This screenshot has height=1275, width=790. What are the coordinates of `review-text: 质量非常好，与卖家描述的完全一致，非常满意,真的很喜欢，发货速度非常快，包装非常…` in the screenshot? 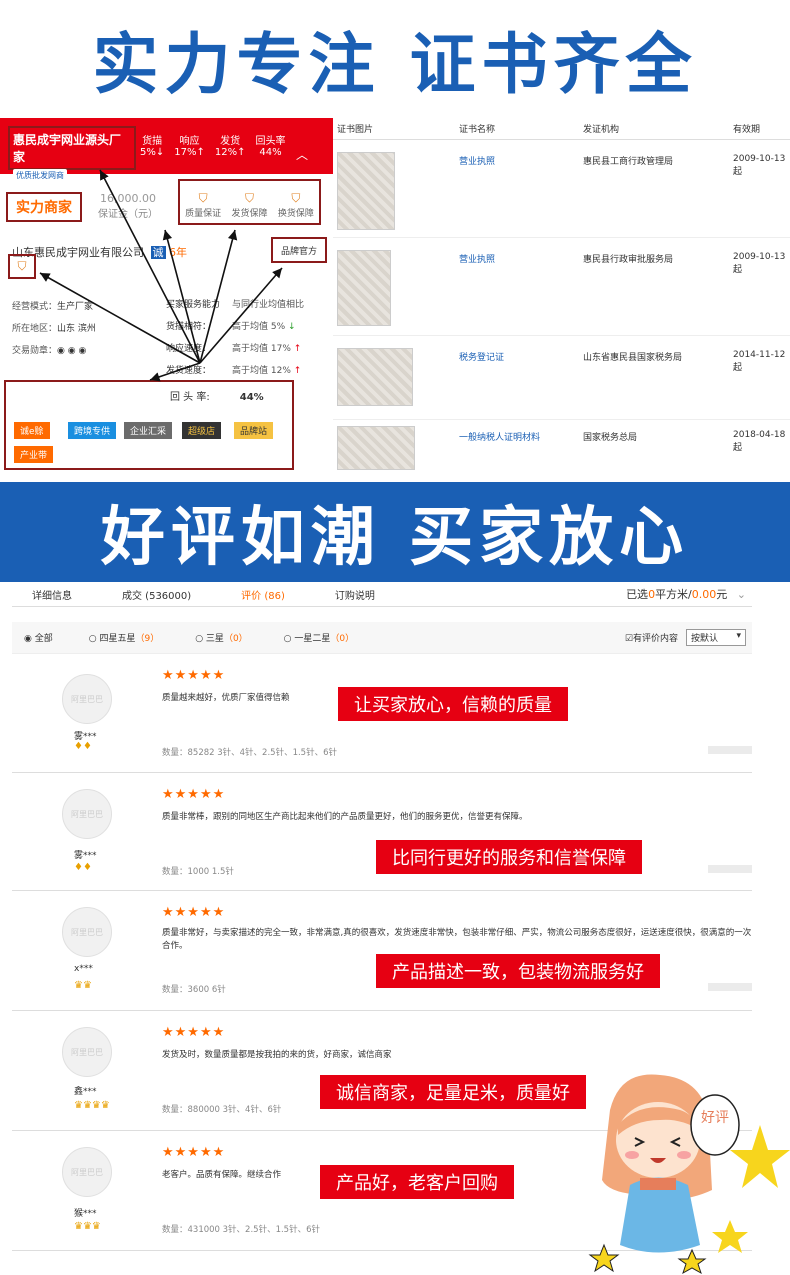 It's located at (457, 939).